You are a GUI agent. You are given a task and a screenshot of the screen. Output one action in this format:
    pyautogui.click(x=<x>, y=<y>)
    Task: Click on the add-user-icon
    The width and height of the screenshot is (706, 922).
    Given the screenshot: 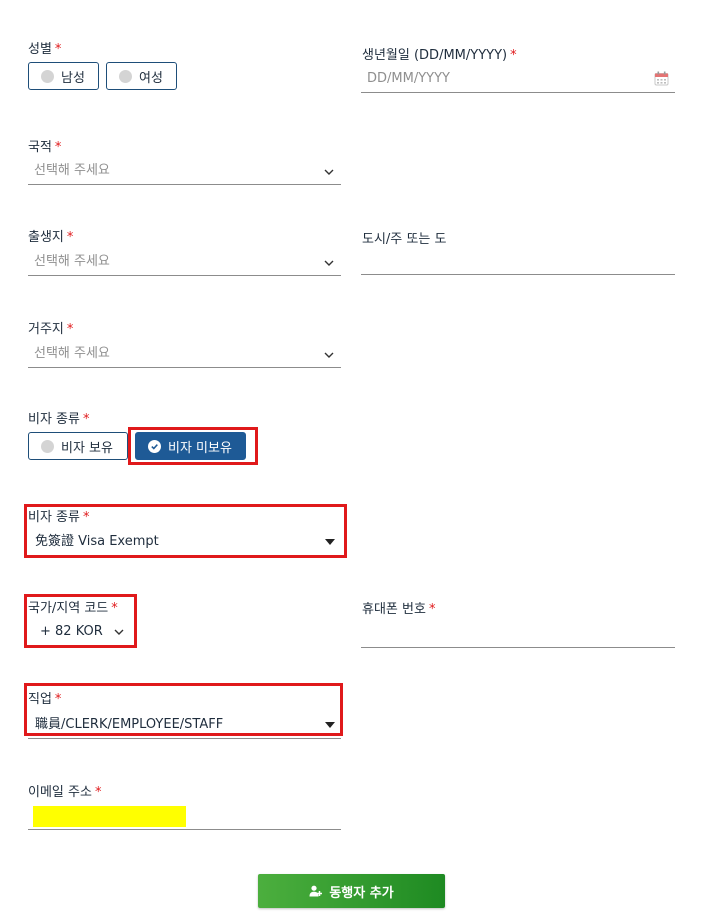 What is the action you would take?
    pyautogui.click(x=316, y=891)
    